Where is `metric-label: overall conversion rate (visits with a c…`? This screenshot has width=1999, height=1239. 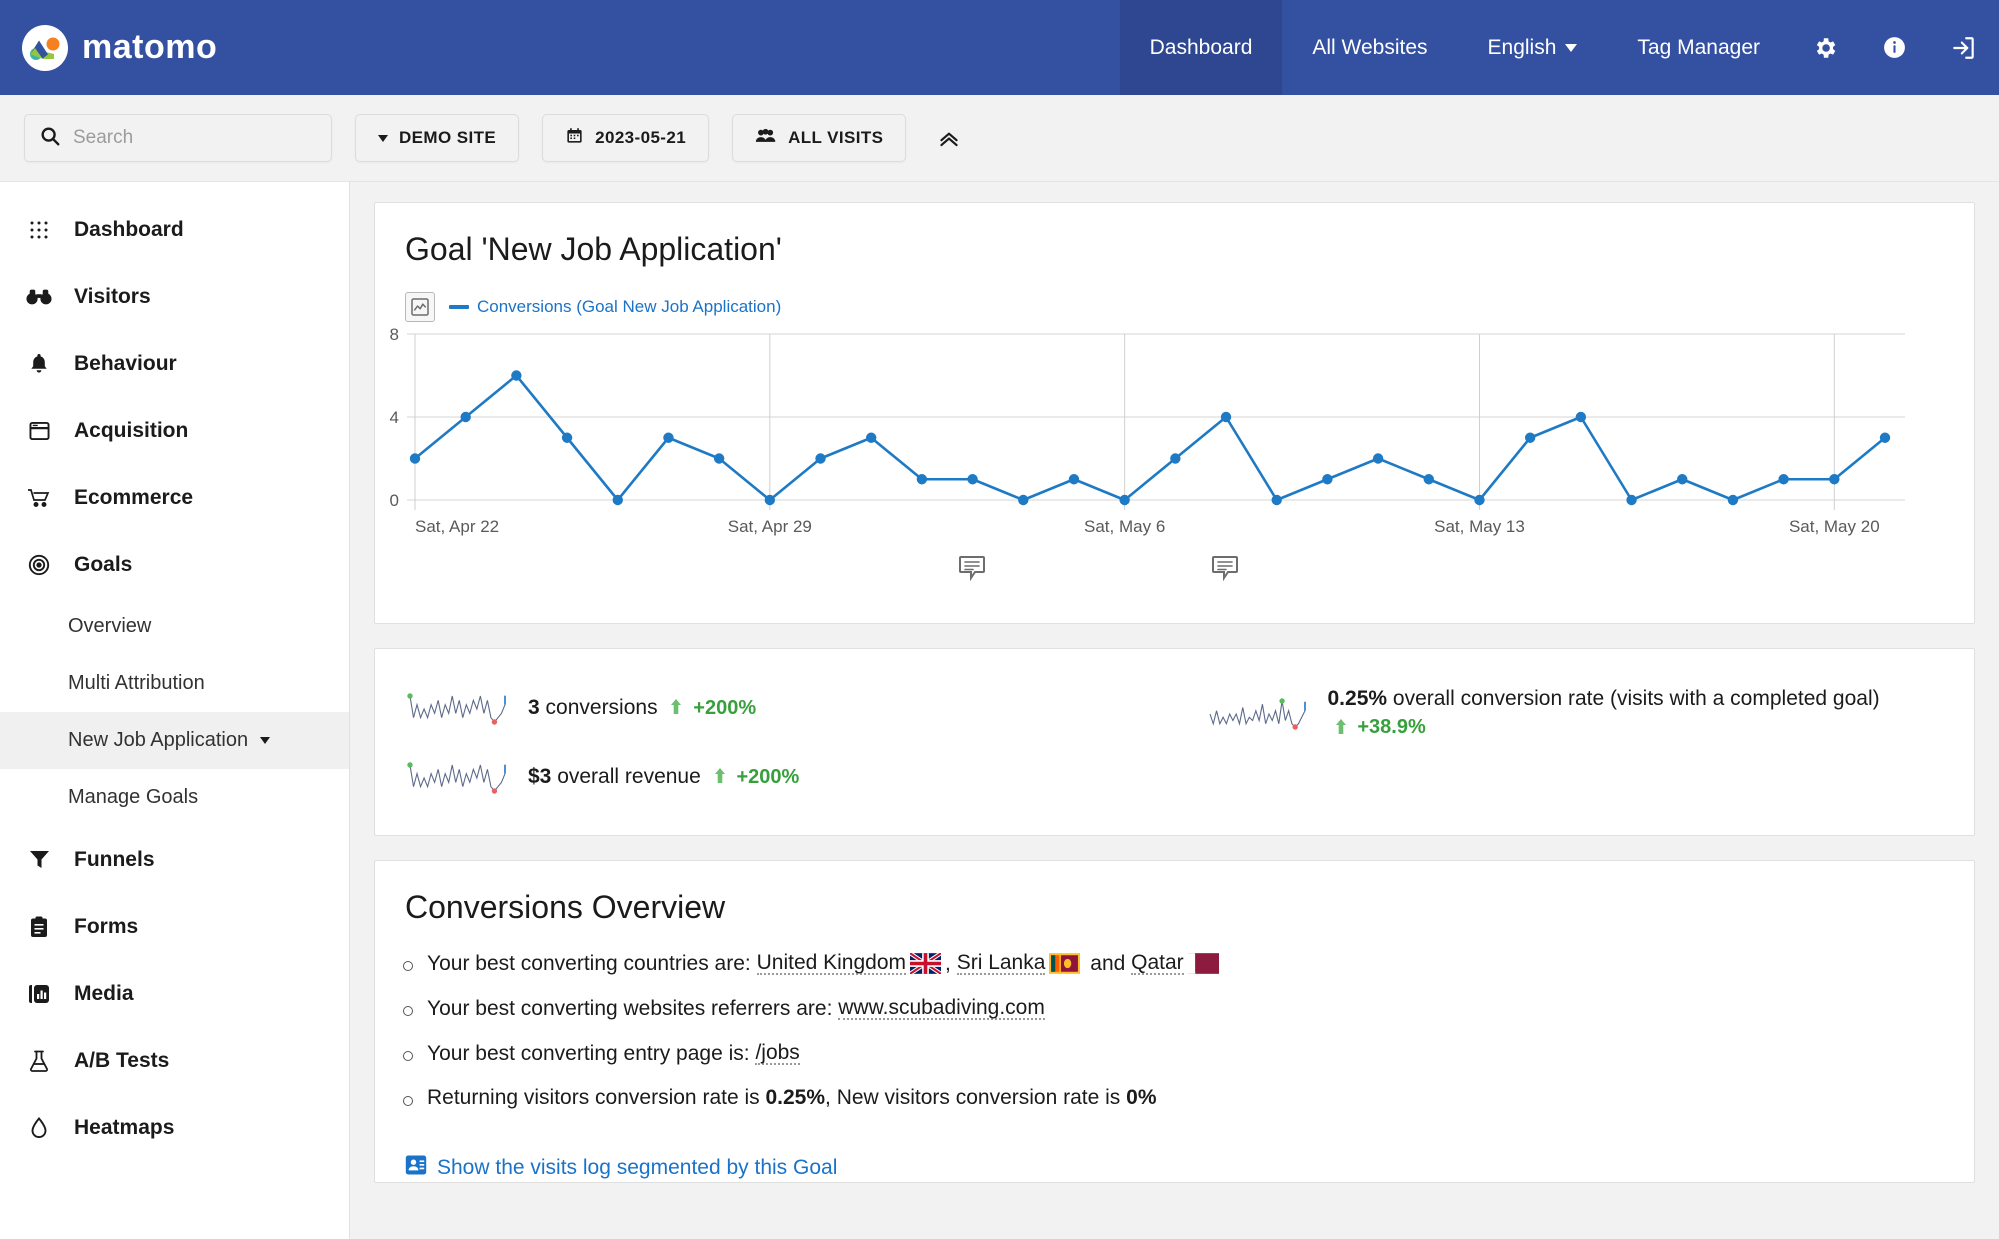 metric-label: overall conversion rate (visits with a c… is located at coordinates (1636, 698).